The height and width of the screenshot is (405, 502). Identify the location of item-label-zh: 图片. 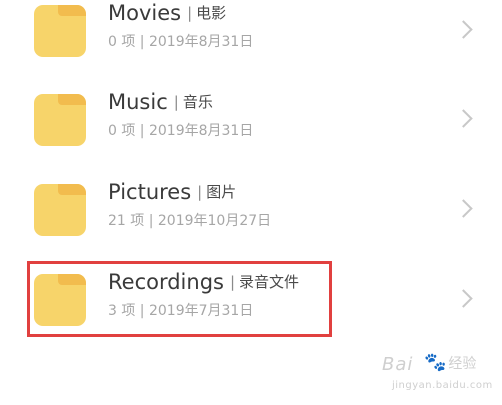
(221, 192).